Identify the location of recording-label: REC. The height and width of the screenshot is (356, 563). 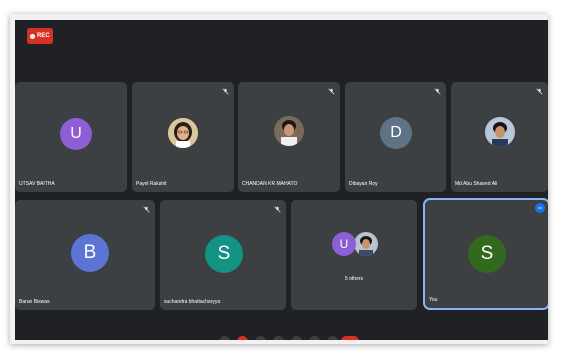
(43, 36).